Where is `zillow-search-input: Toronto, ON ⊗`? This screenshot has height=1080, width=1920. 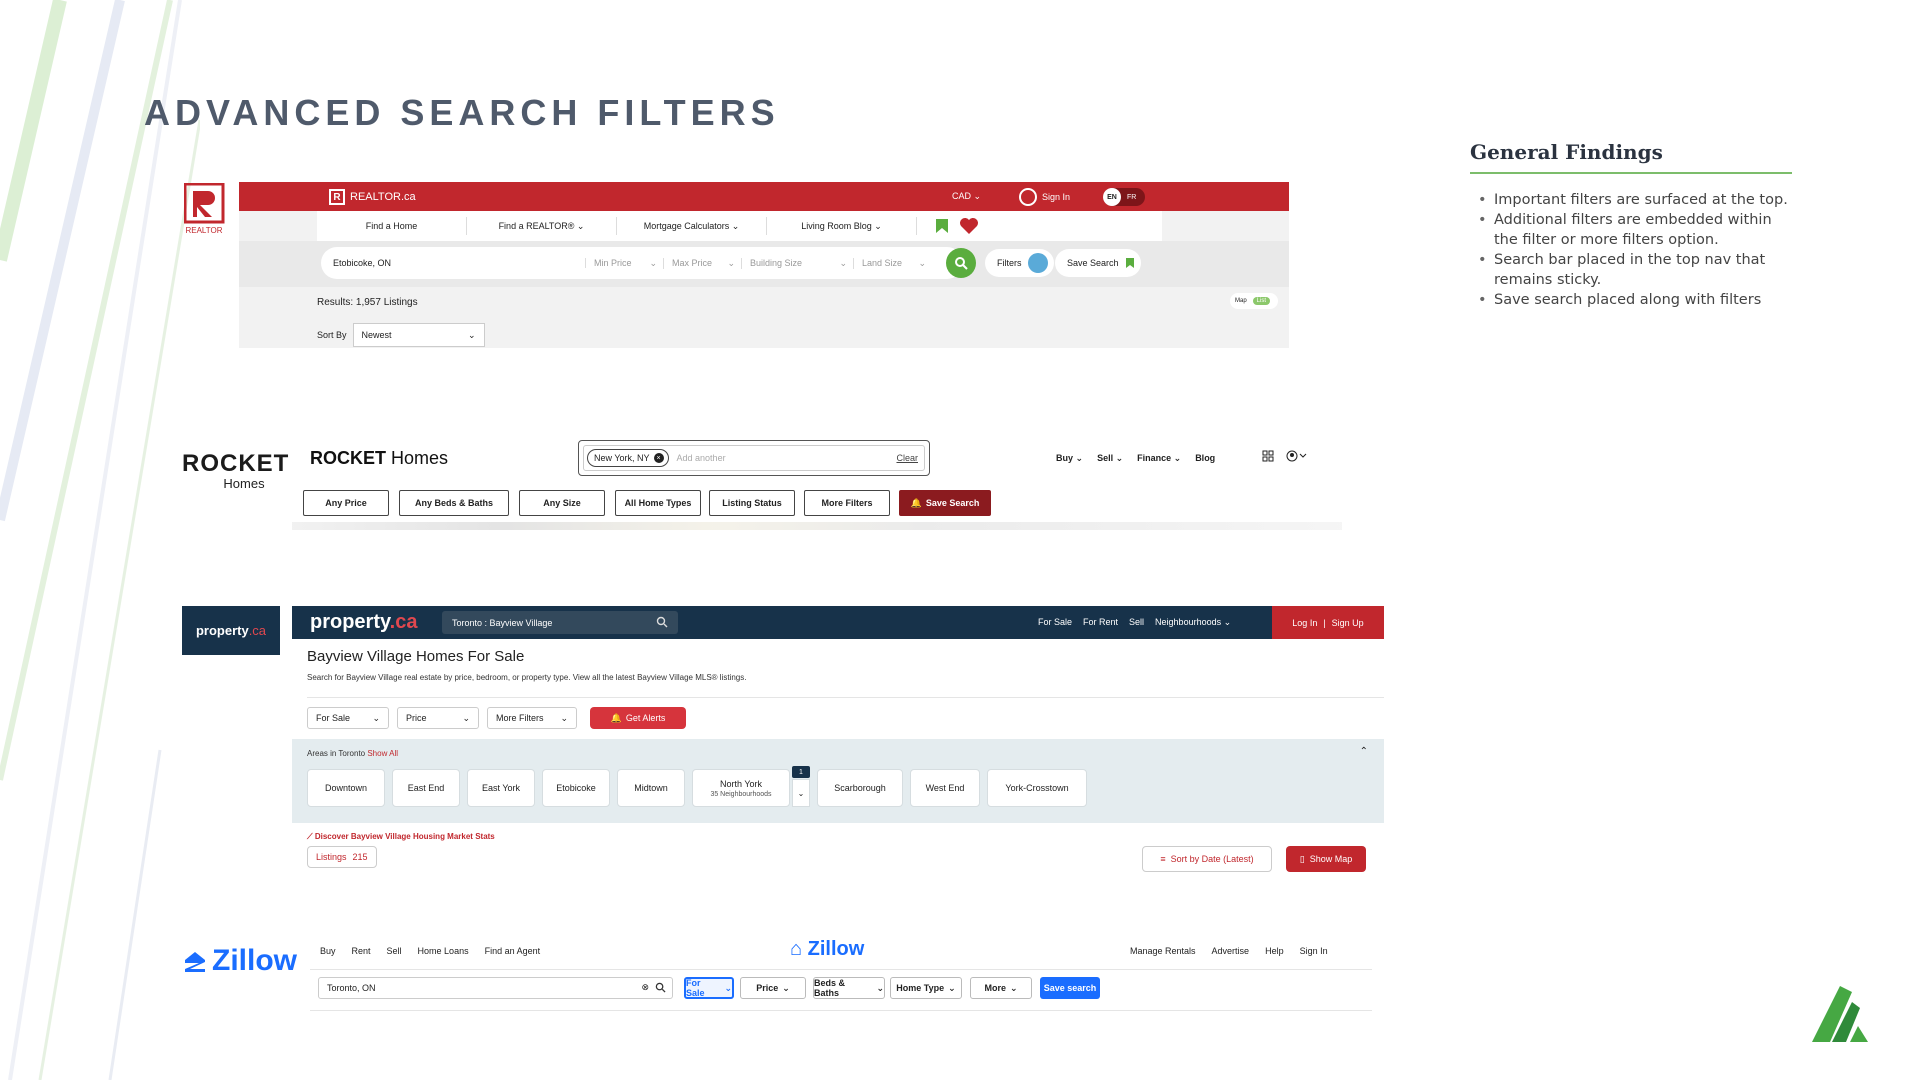 zillow-search-input: Toronto, ON ⊗ is located at coordinates (495, 988).